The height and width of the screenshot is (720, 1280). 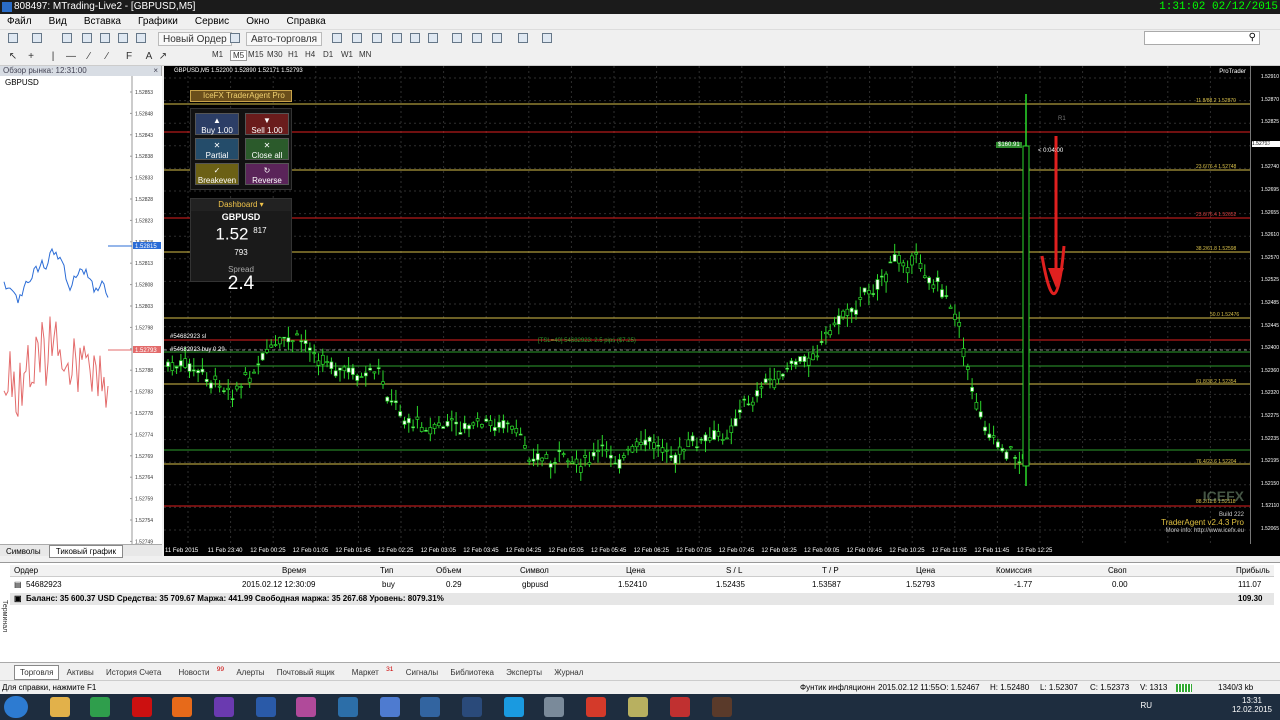 I want to click on crosshair-tool: +, so click(x=31, y=57).